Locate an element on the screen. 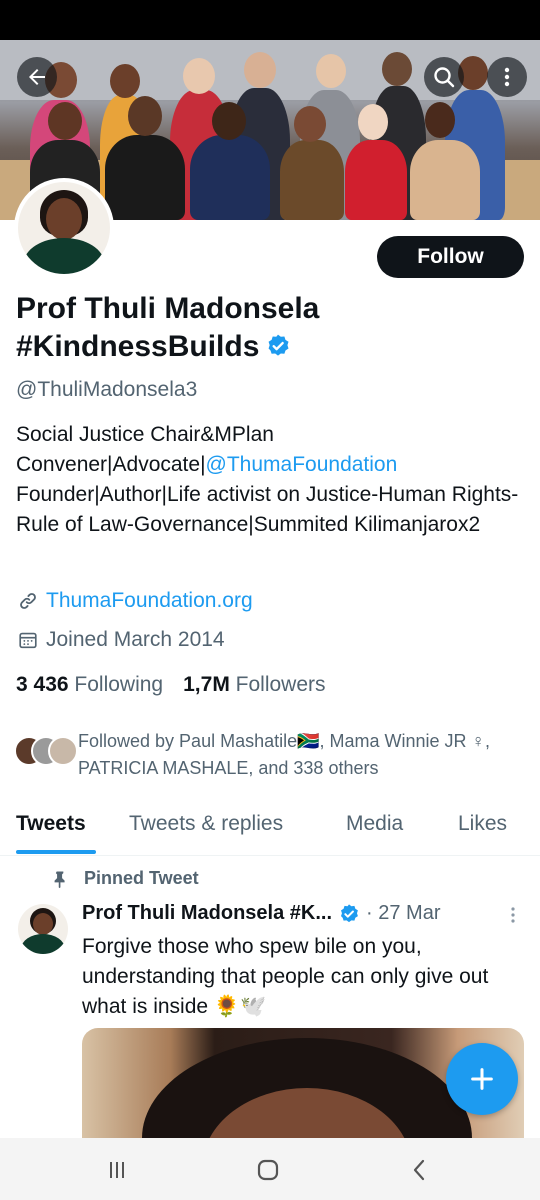 This screenshot has height=1200, width=540. following-label: Following is located at coordinates (119, 684).